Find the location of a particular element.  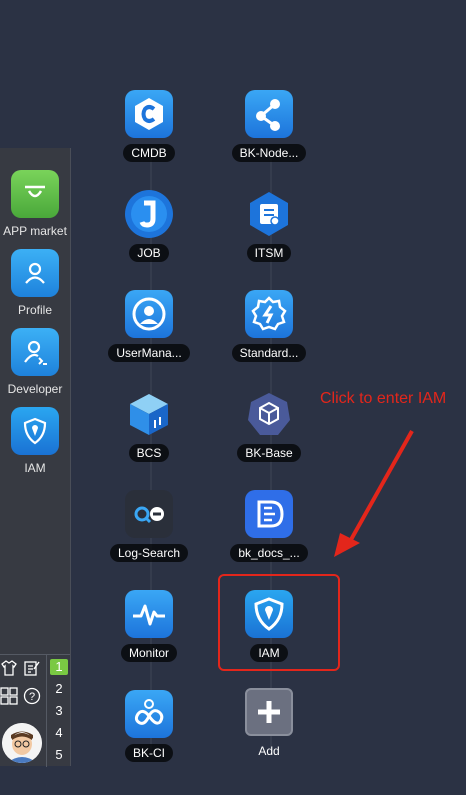

app-label: ITSM is located at coordinates (269, 253).